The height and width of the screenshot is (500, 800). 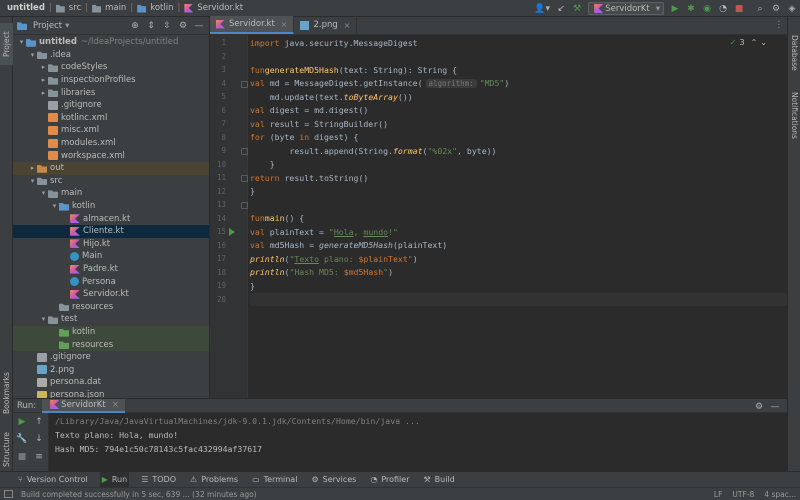 I want to click on user-icon: 👤▾, so click(x=542, y=9).